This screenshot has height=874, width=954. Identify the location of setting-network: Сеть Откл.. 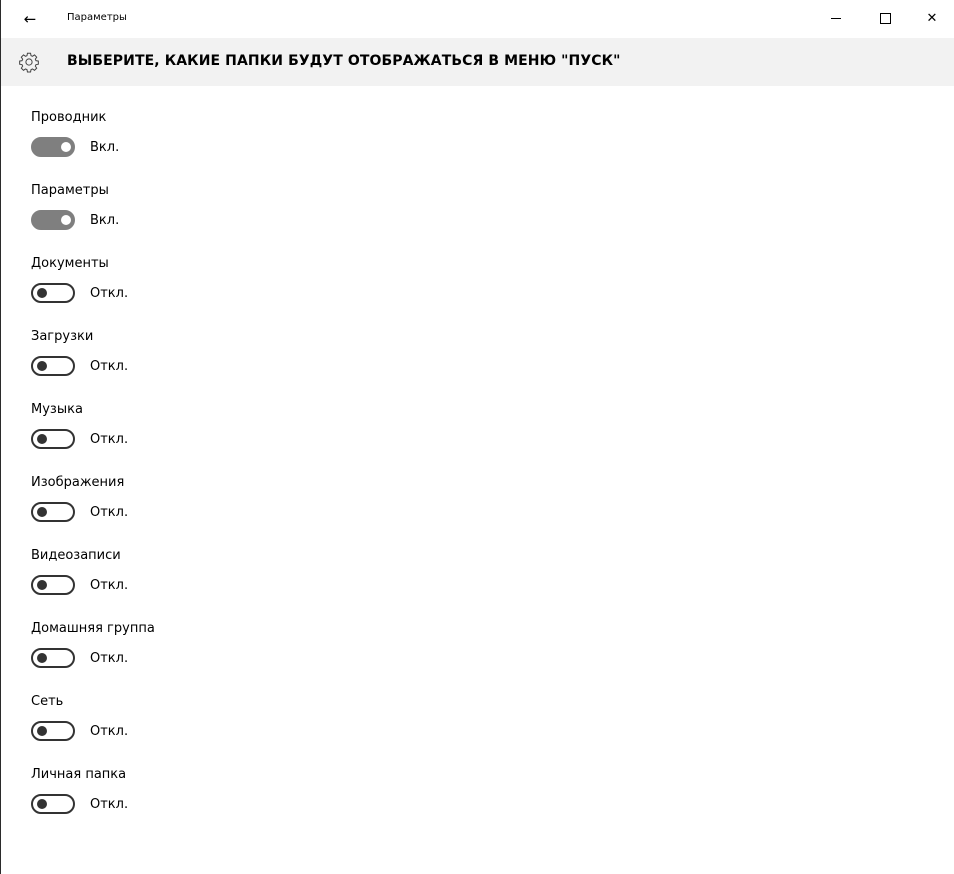
(481, 726).